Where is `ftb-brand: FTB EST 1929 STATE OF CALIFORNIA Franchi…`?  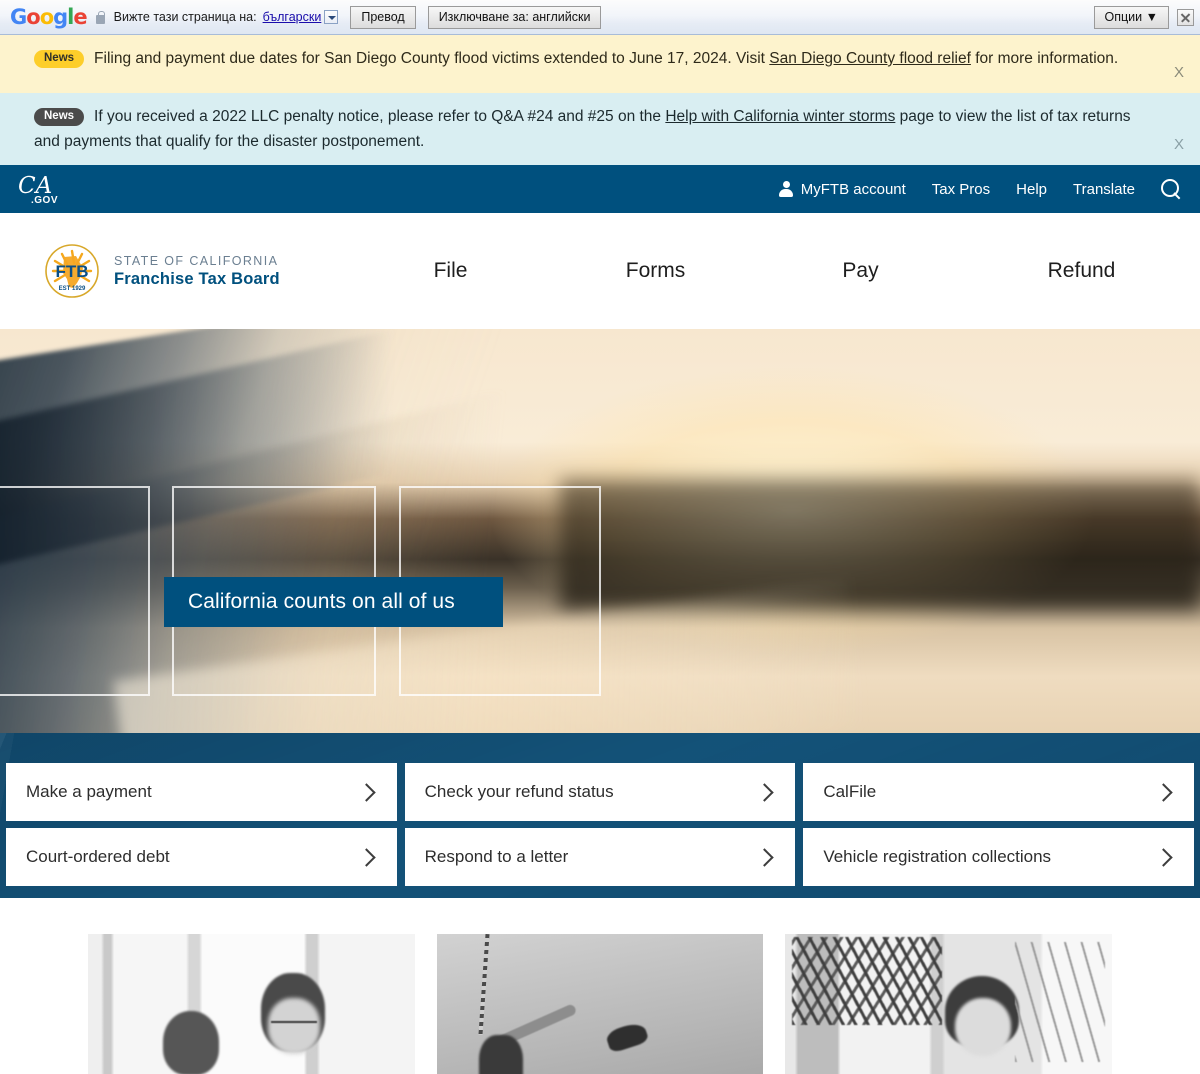
ftb-brand: FTB EST 1929 STATE OF CALIFORNIA Franchi… is located at coordinates (162, 271).